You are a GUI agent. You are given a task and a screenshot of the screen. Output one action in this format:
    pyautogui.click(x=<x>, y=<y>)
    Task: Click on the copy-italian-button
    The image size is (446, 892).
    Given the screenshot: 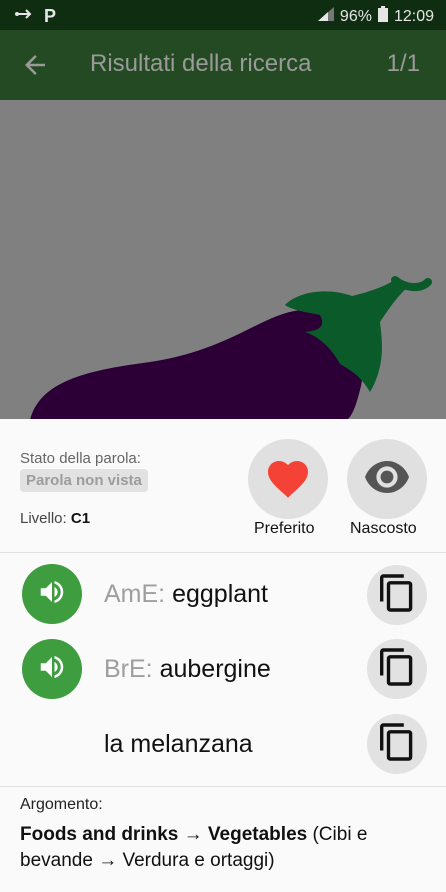 What is the action you would take?
    pyautogui.click(x=397, y=744)
    